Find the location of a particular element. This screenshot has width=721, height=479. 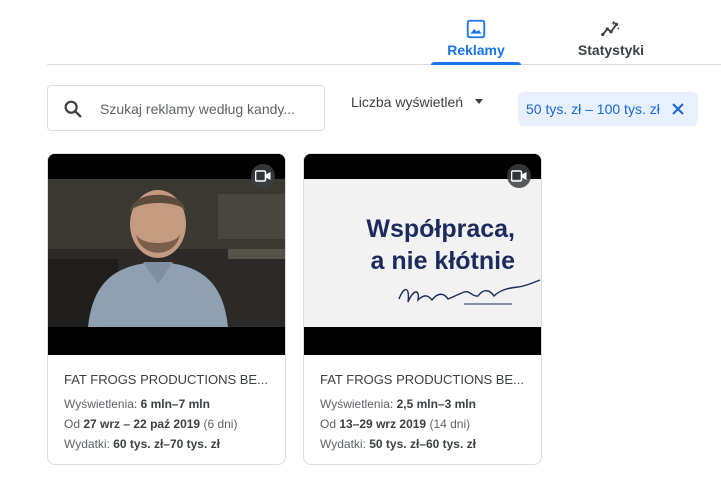

views-filter-dropdown: Liczba wyświetleń is located at coordinates (417, 105).